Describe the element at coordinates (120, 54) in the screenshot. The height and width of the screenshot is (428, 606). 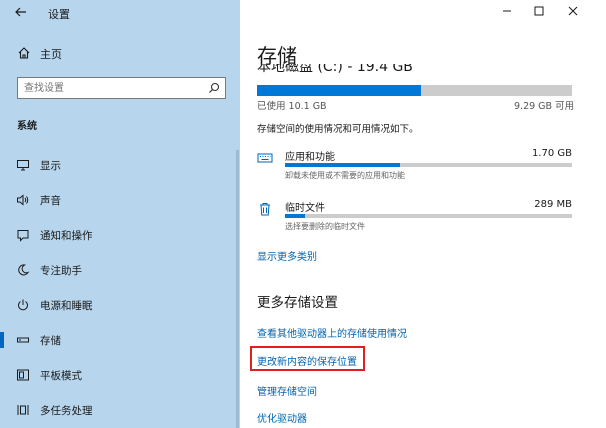
I see `home-nav-item: 主页` at that location.